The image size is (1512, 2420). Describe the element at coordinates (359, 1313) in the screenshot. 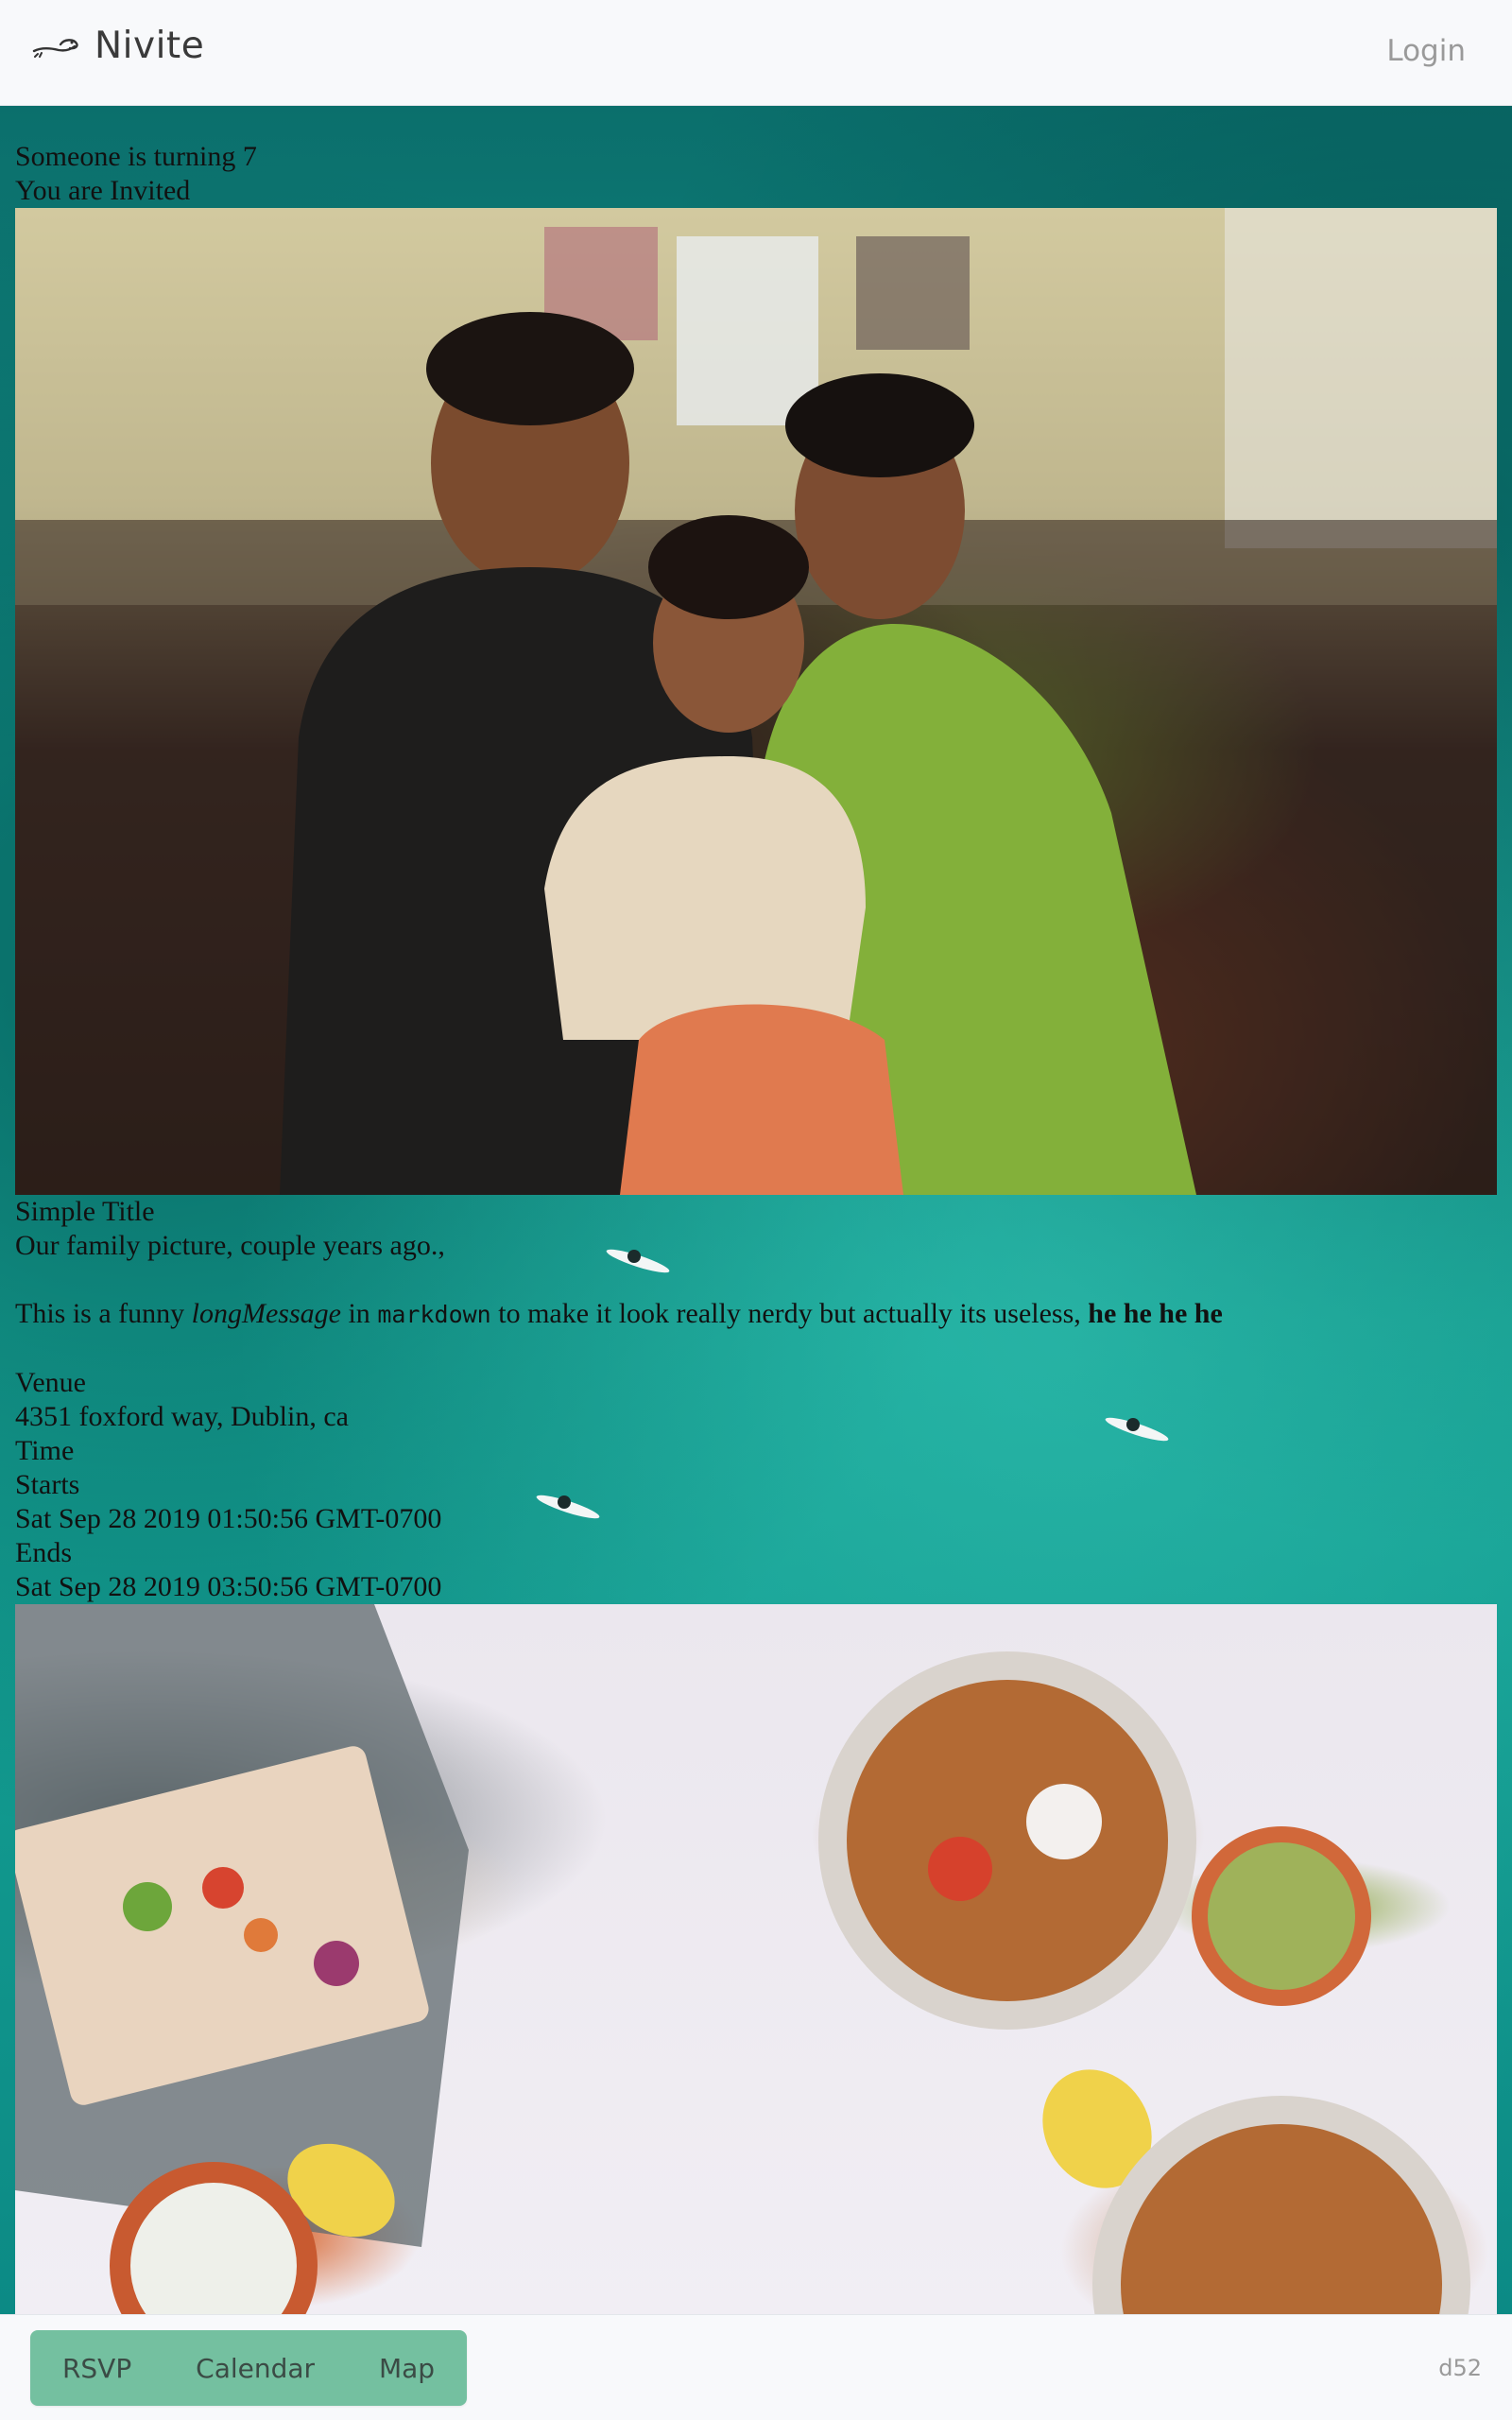

I see `long-message-text: in` at that location.